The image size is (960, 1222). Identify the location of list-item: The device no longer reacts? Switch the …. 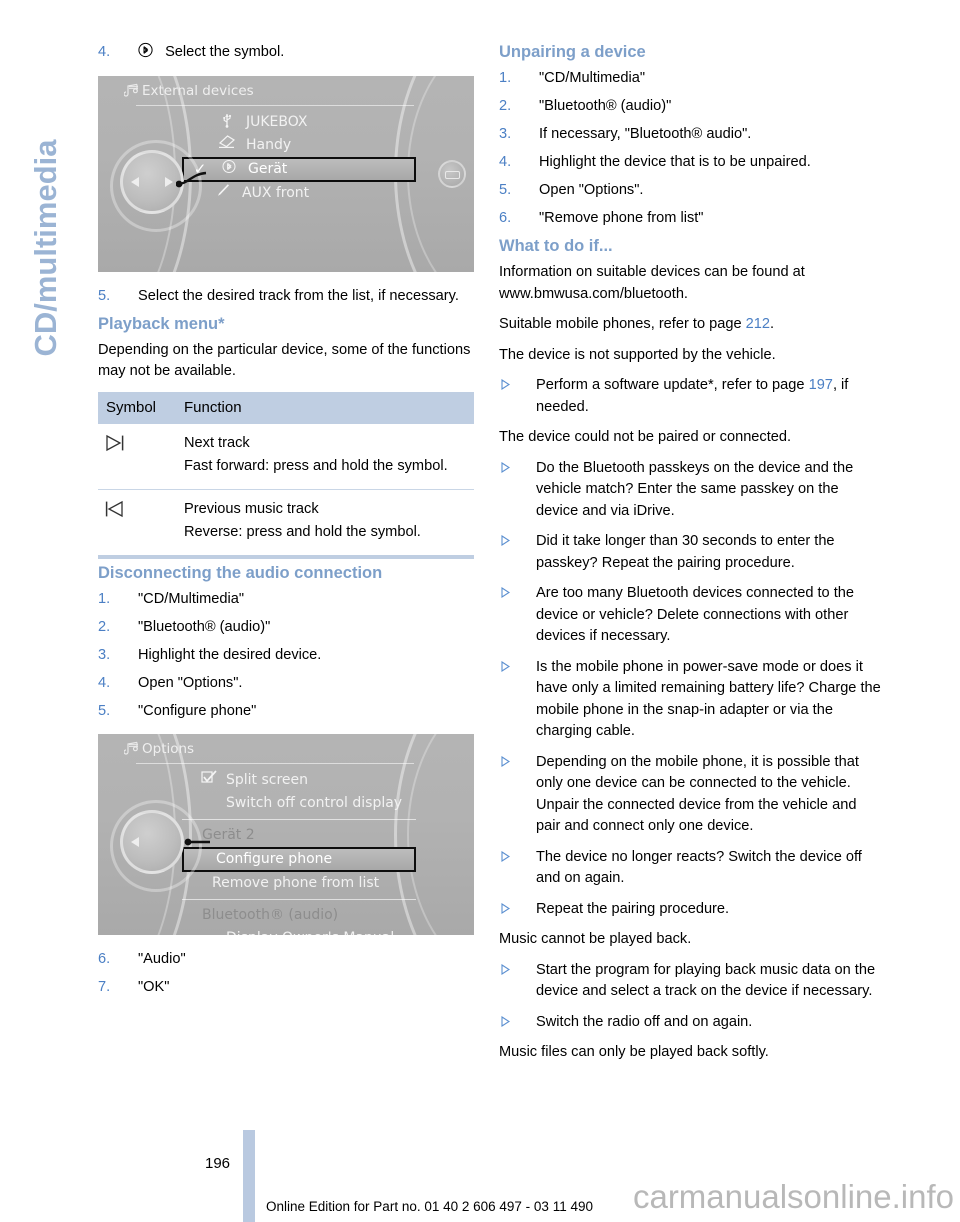
(690, 868).